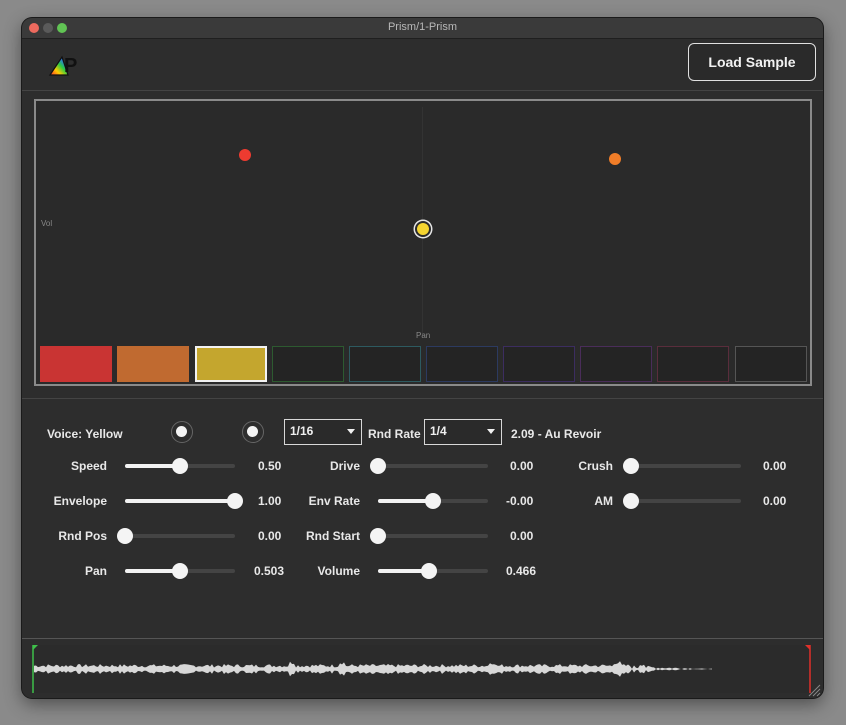 This screenshot has width=846, height=725. What do you see at coordinates (429, 466) in the screenshot?
I see `drive-slider` at bounding box center [429, 466].